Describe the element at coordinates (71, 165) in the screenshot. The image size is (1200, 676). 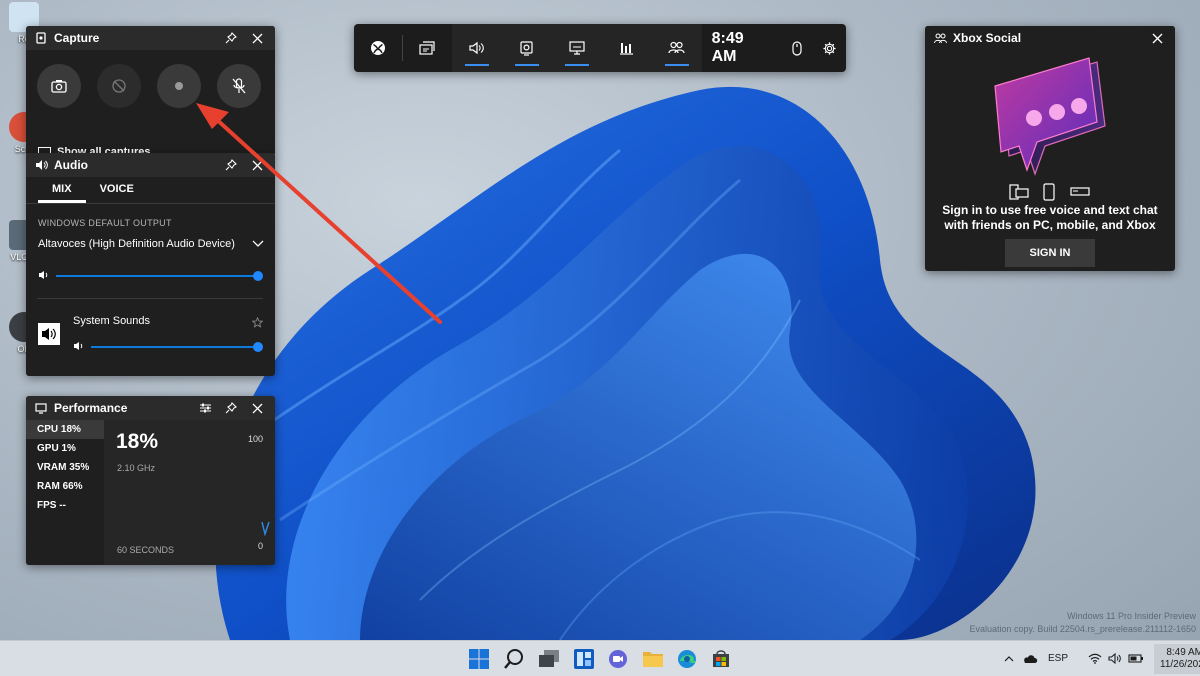
I see `audio-title: Audio` at that location.